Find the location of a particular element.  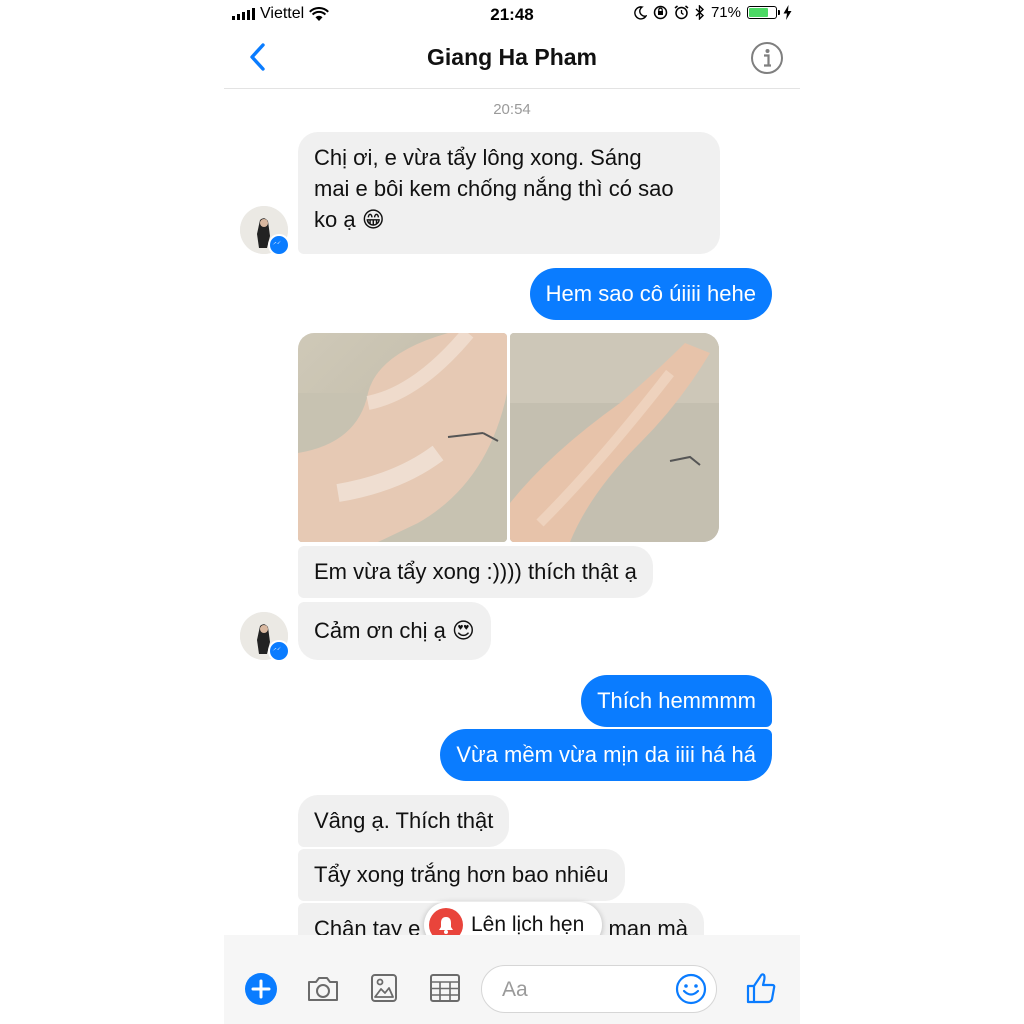

leg-photo-image is located at coordinates (402, 437).